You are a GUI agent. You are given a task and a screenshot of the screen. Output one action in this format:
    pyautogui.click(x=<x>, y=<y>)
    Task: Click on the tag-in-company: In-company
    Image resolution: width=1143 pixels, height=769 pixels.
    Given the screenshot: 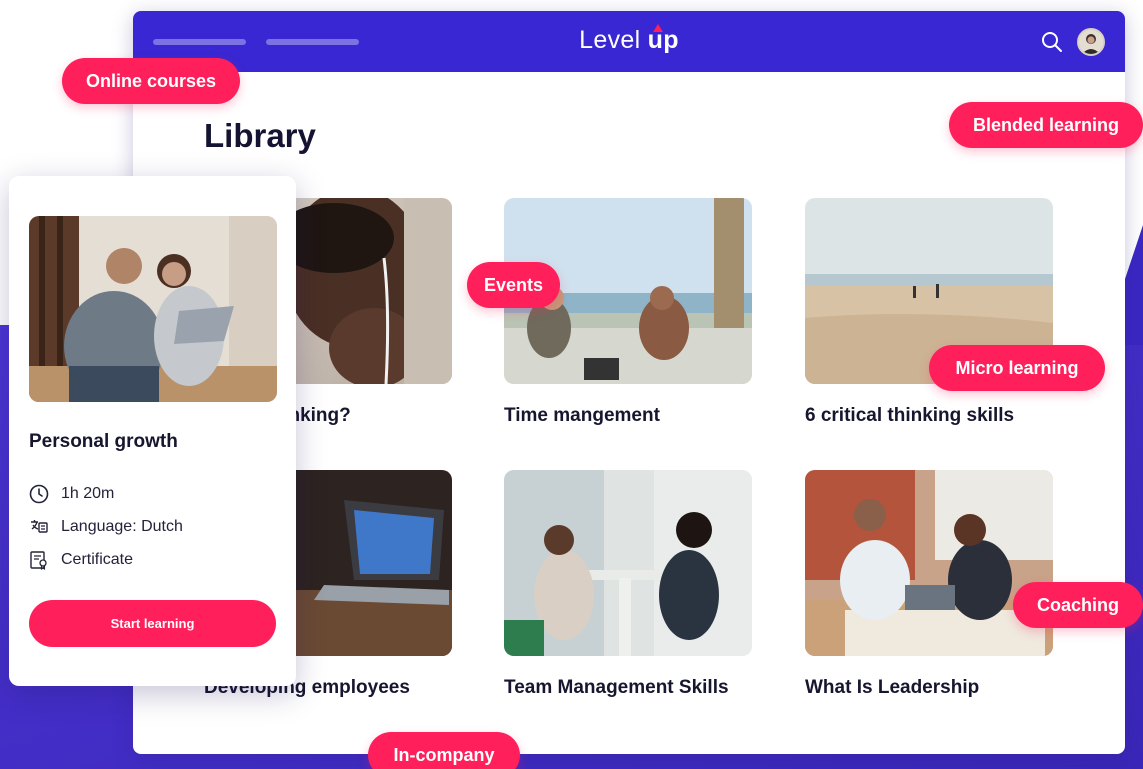 What is the action you would take?
    pyautogui.click(x=444, y=750)
    